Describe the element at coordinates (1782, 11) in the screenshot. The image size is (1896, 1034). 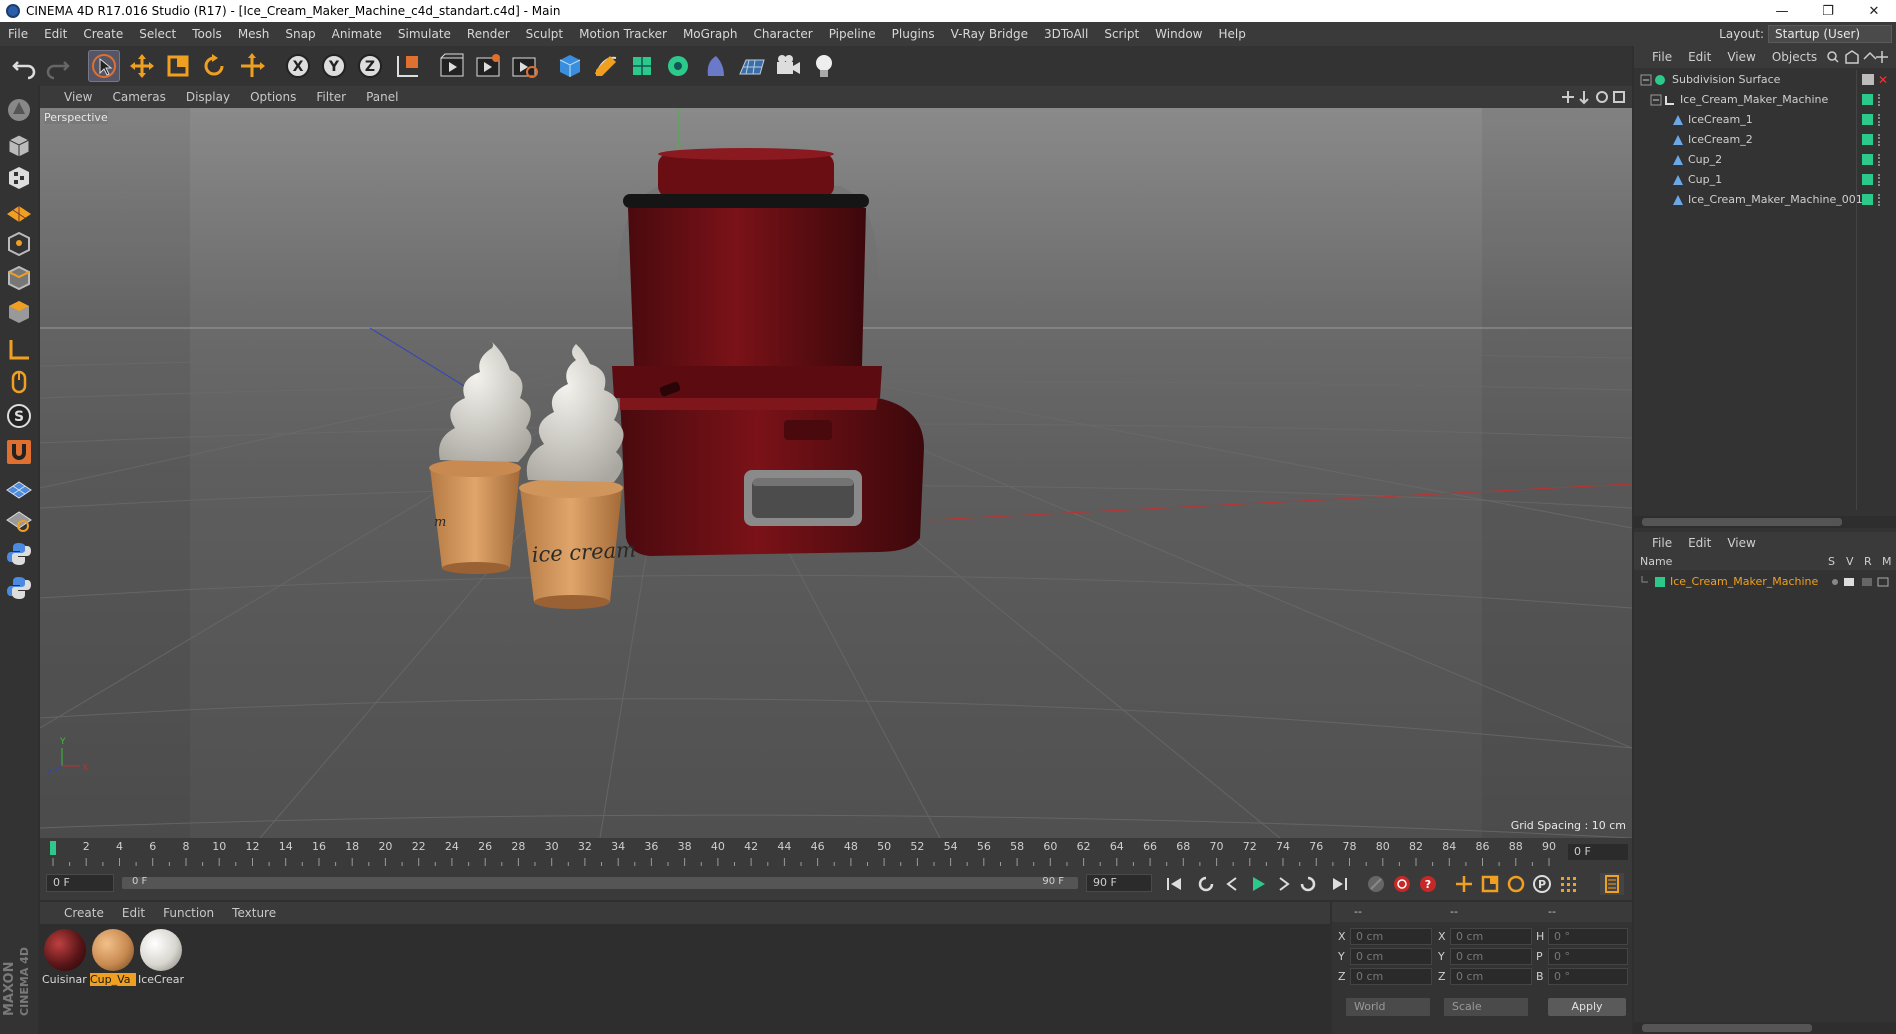
I see `minimize-button: —` at that location.